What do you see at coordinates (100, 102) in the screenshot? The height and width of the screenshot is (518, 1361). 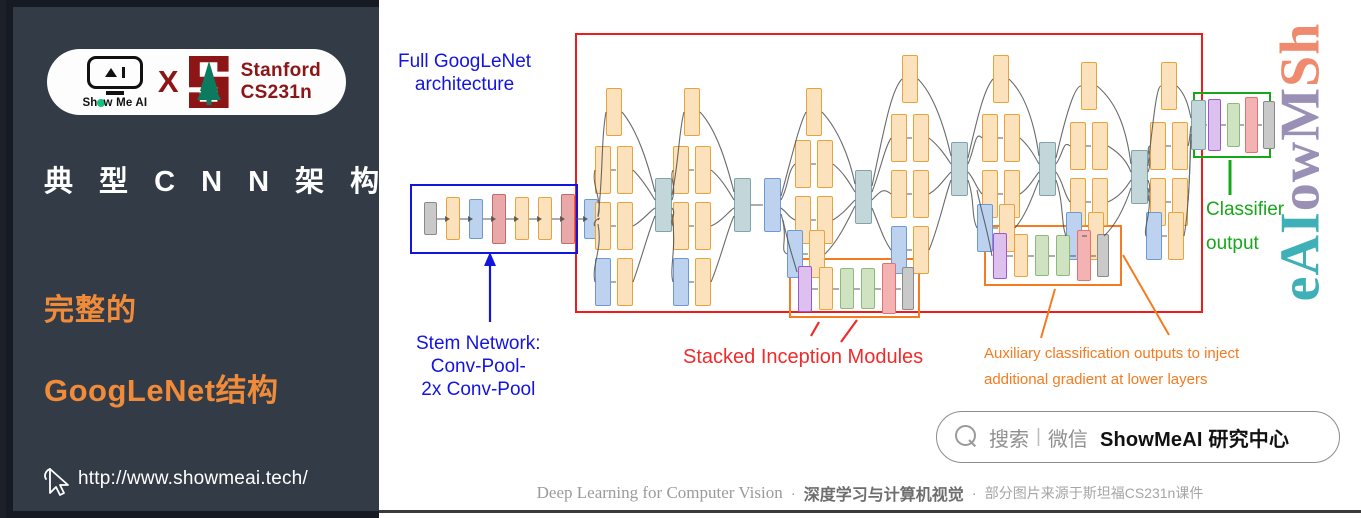 I see `green-dot-icon` at bounding box center [100, 102].